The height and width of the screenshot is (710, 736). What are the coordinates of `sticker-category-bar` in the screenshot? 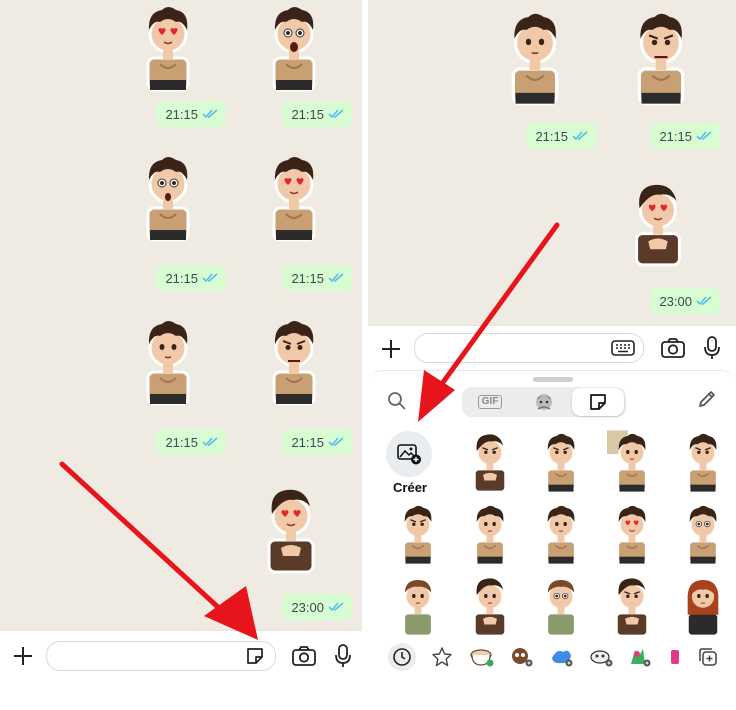 It's located at (552, 657).